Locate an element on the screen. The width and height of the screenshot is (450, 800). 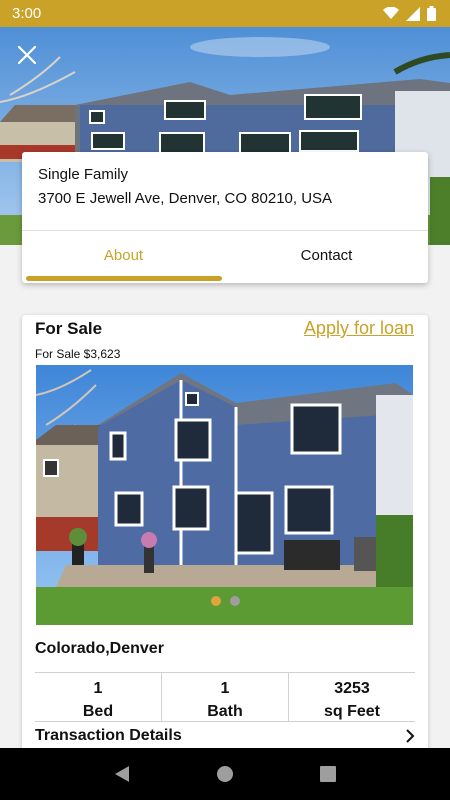
transaction-details-label: Transaction Details is located at coordinates (108, 735).